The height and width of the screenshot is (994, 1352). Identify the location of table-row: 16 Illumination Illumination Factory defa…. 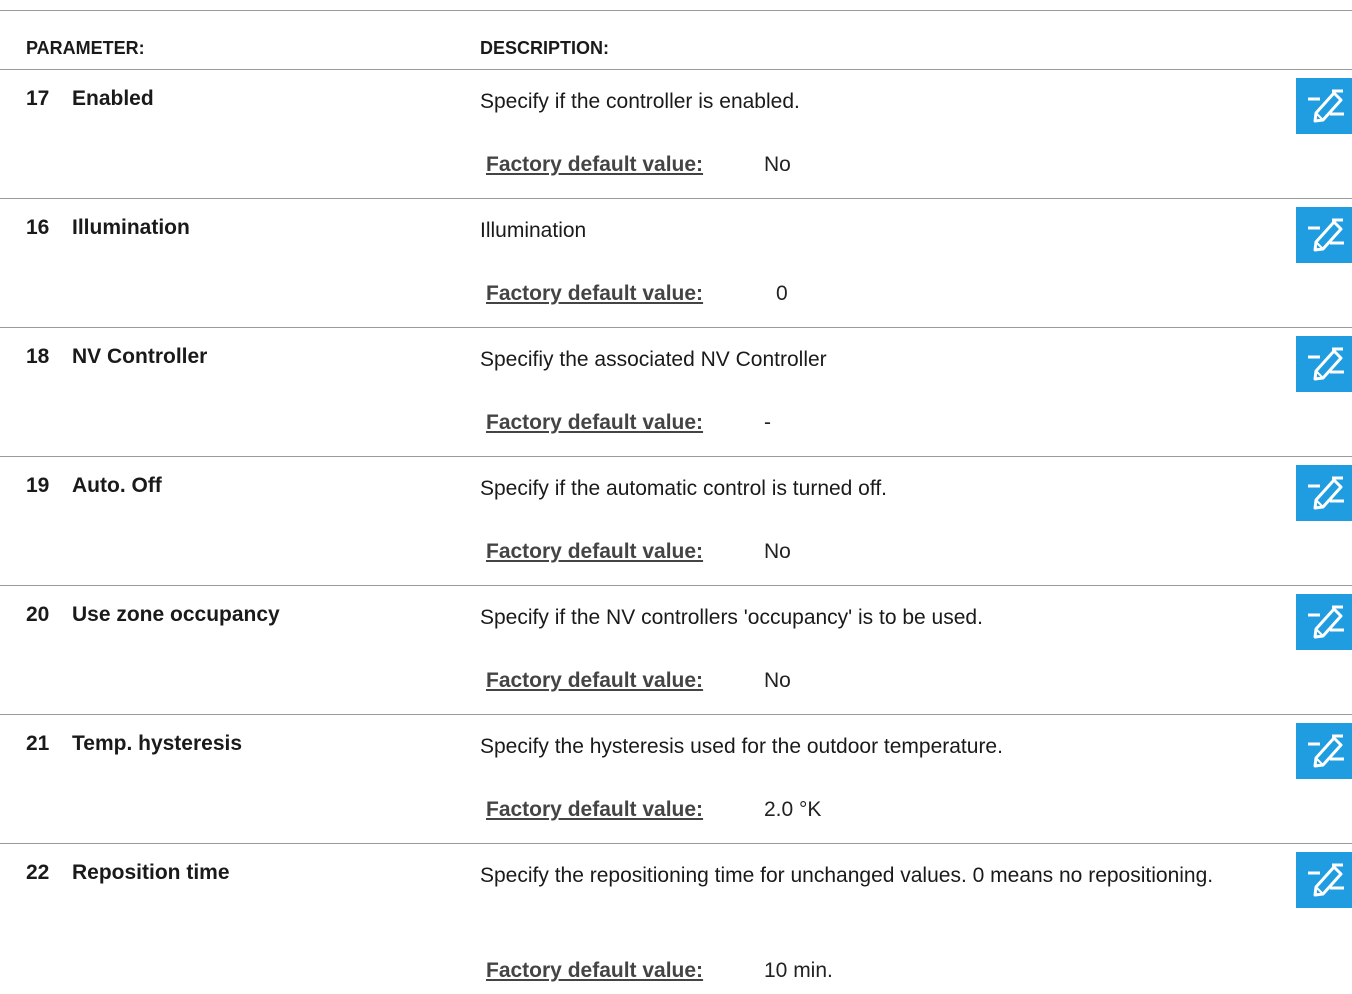
(676, 263).